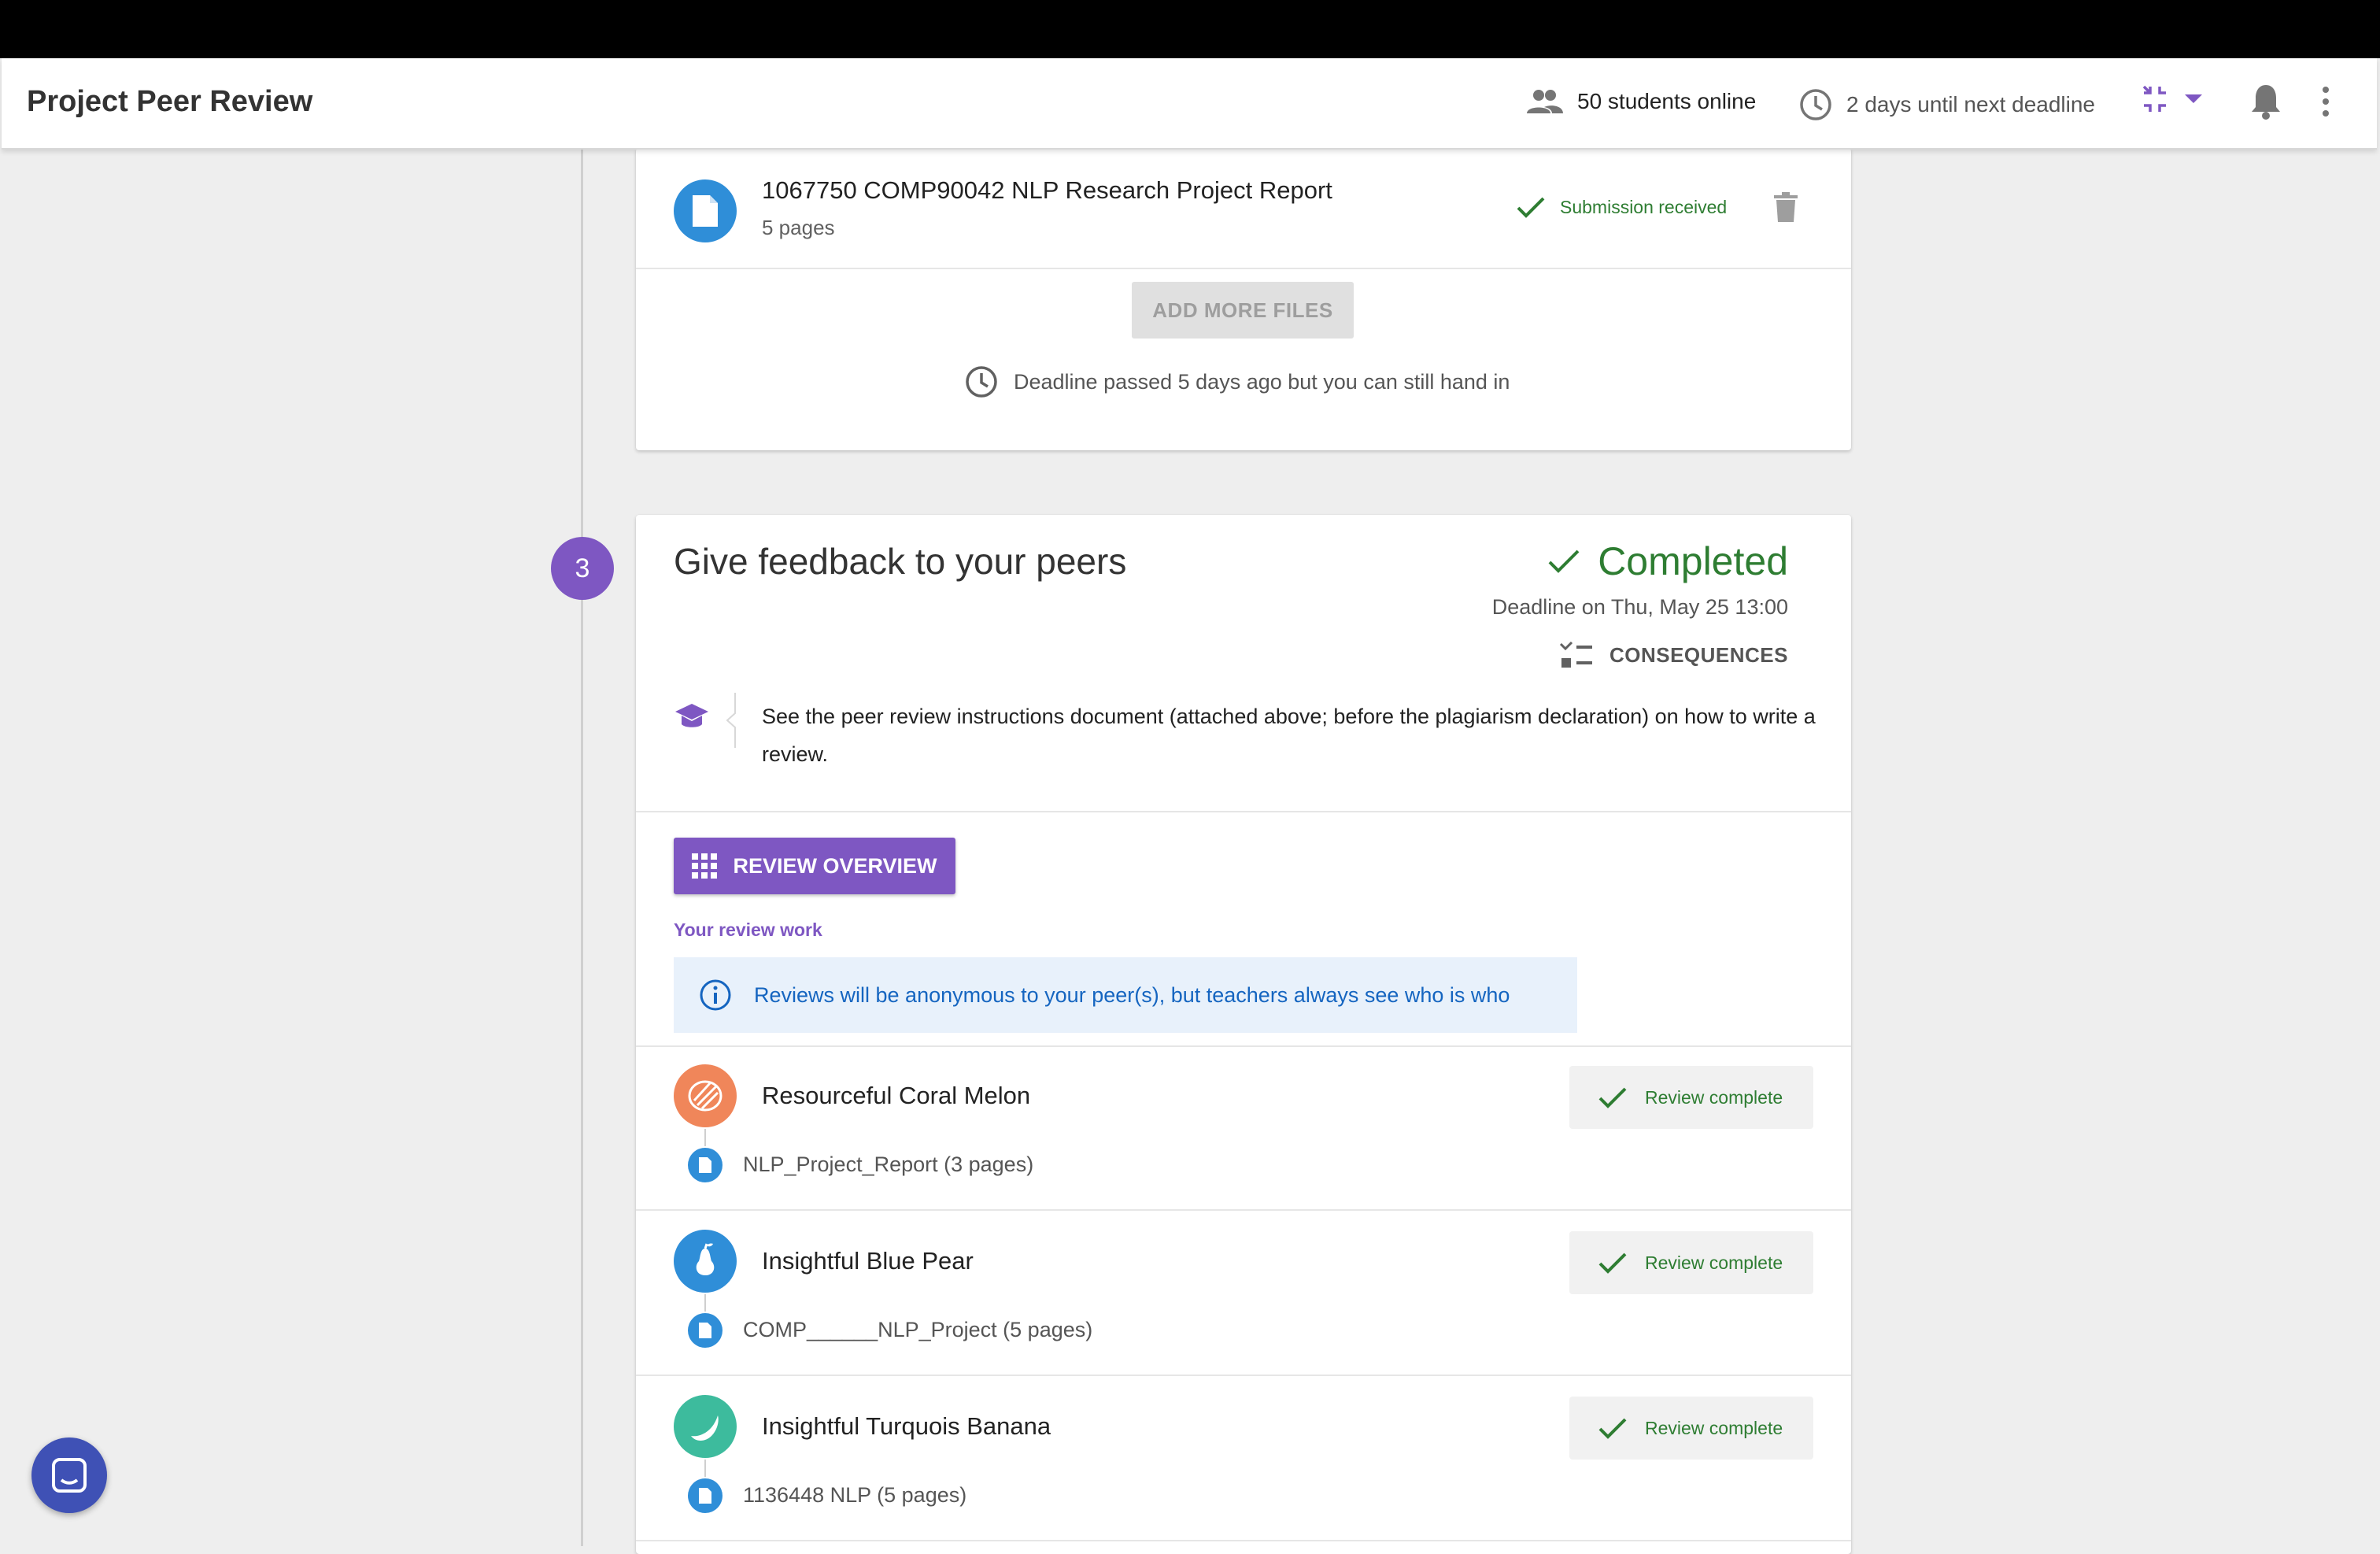 This screenshot has height=1554, width=2380. I want to click on peer-name: Resourceful Coral Melon, so click(896, 1095).